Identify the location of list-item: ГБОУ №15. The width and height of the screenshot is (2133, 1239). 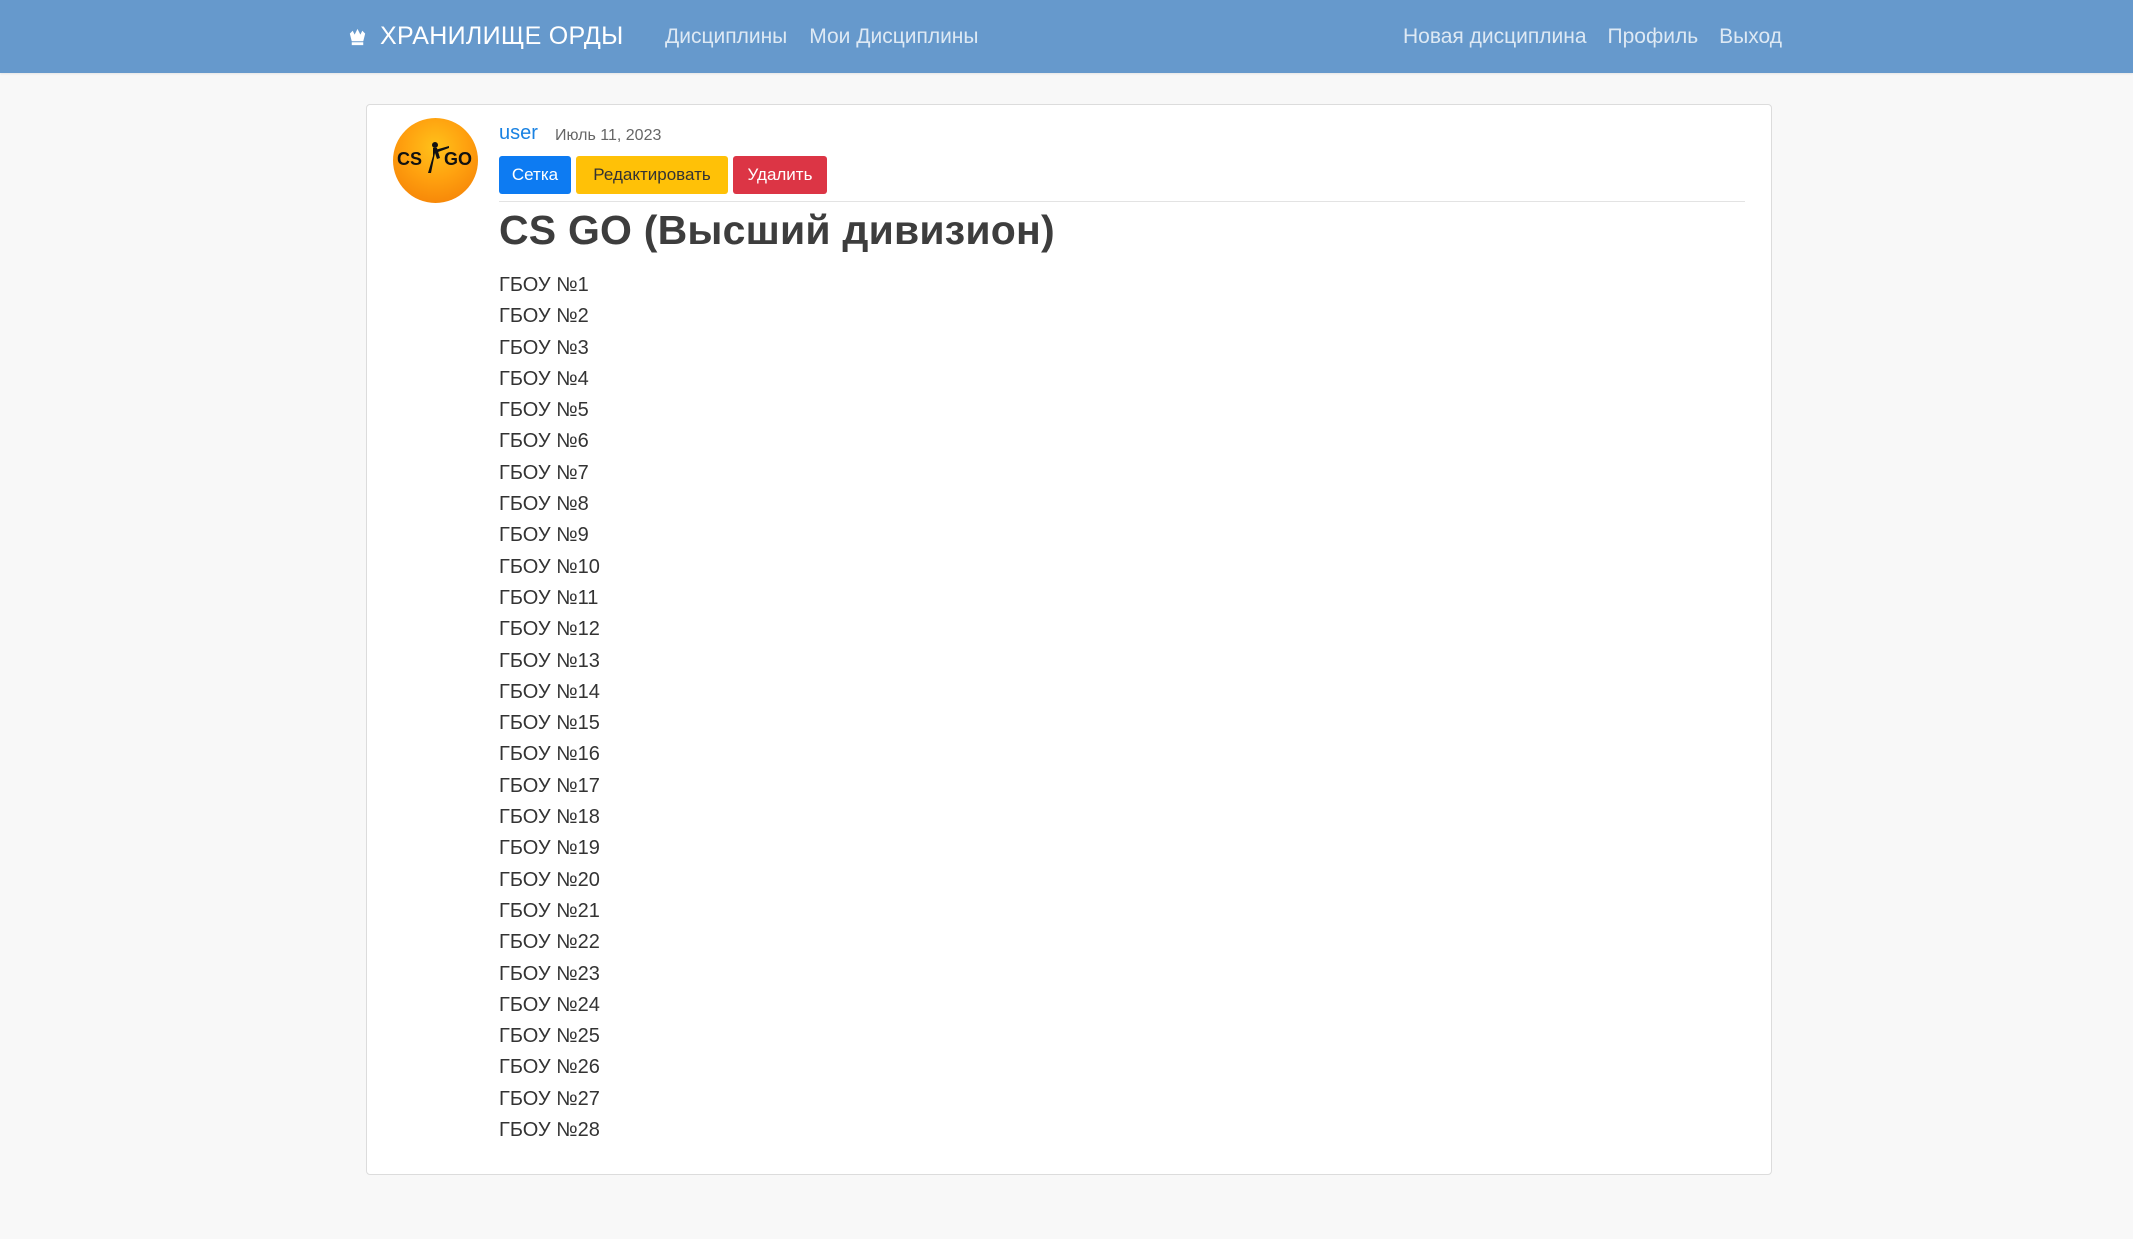
(549, 723).